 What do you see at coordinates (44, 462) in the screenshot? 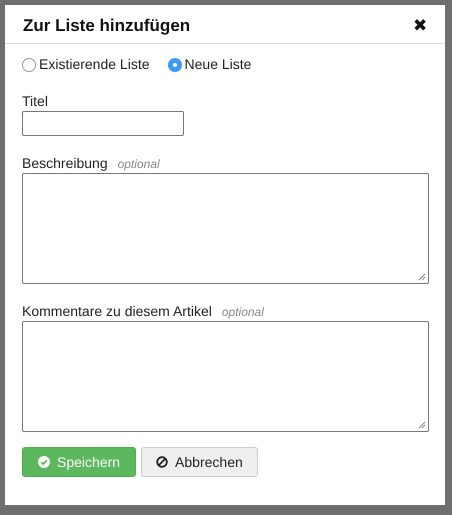
I see `check-circle-icon` at bounding box center [44, 462].